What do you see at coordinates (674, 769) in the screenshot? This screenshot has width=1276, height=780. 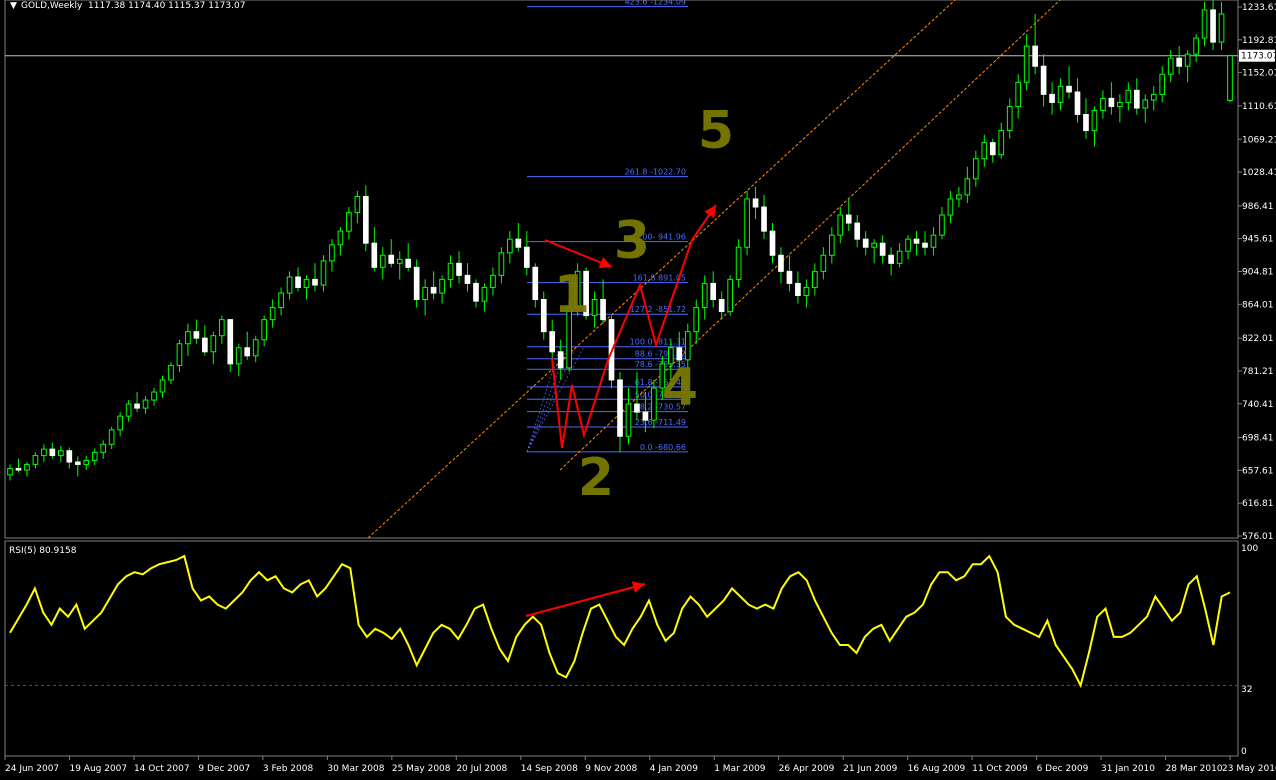 I see `time-tick-label: 4 Jan 2009` at bounding box center [674, 769].